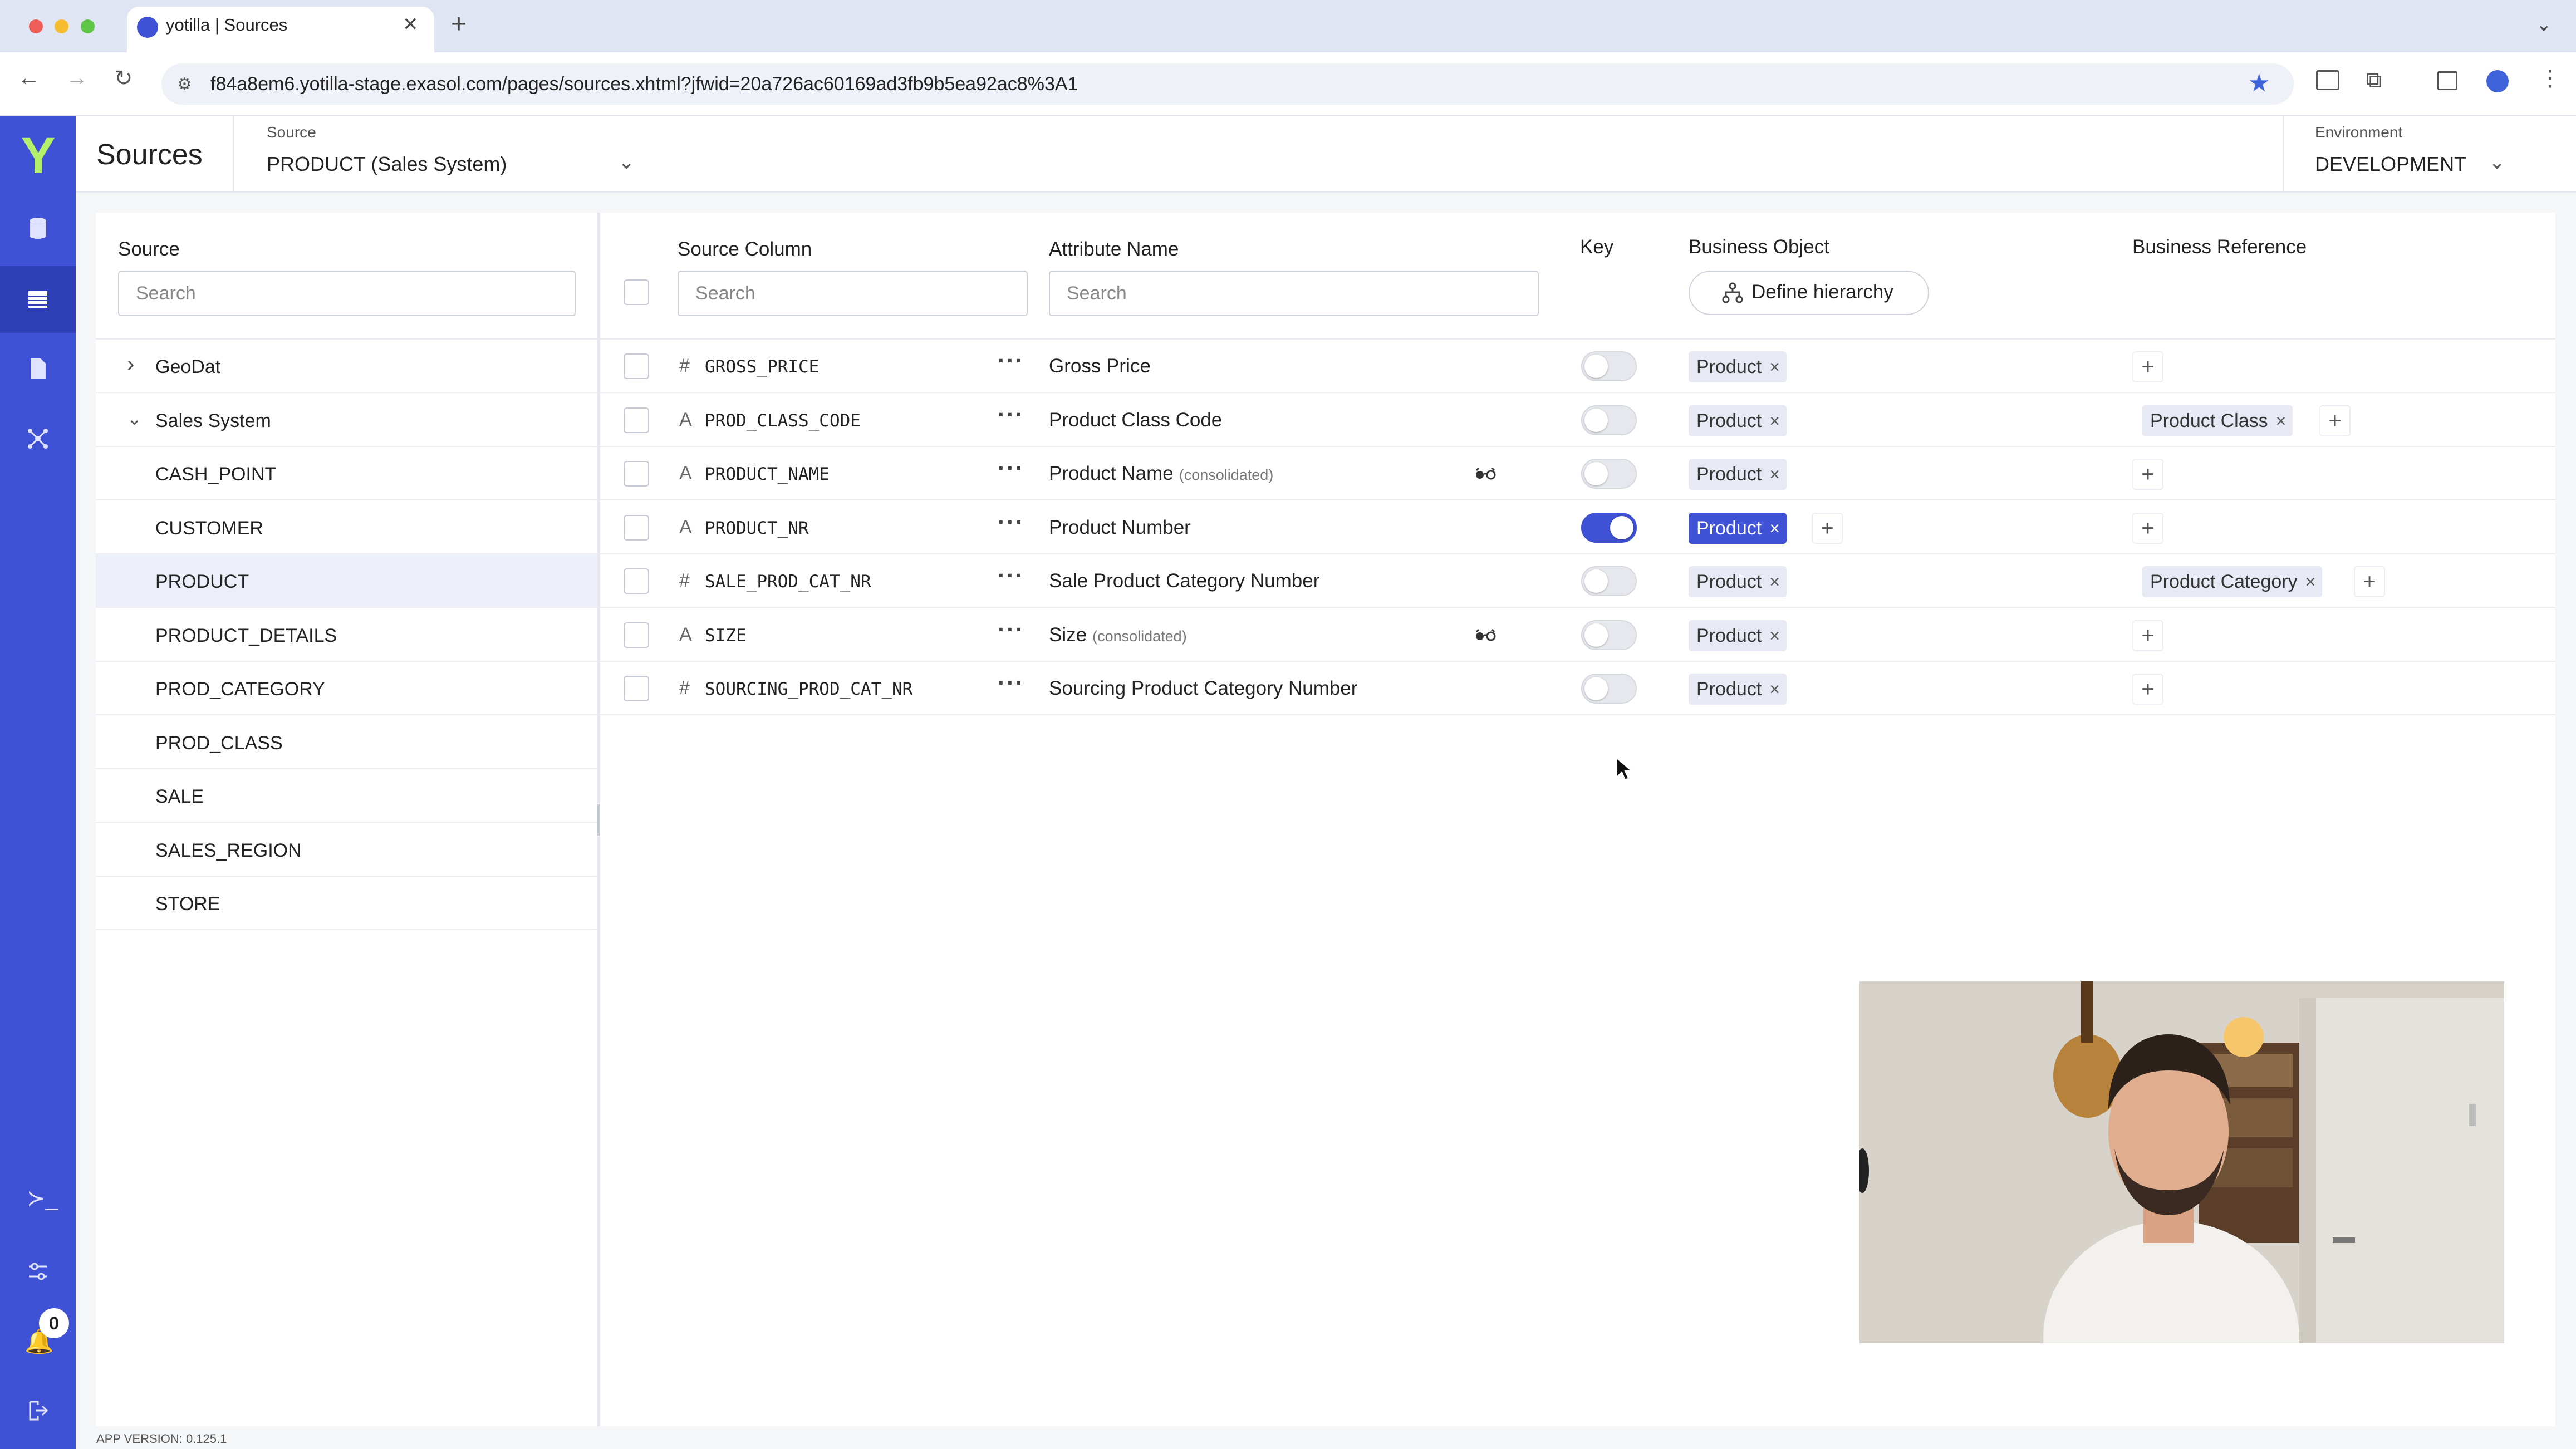 This screenshot has width=2576, height=1449. What do you see at coordinates (130, 364) in the screenshot?
I see `chevron-right-icon: ›` at bounding box center [130, 364].